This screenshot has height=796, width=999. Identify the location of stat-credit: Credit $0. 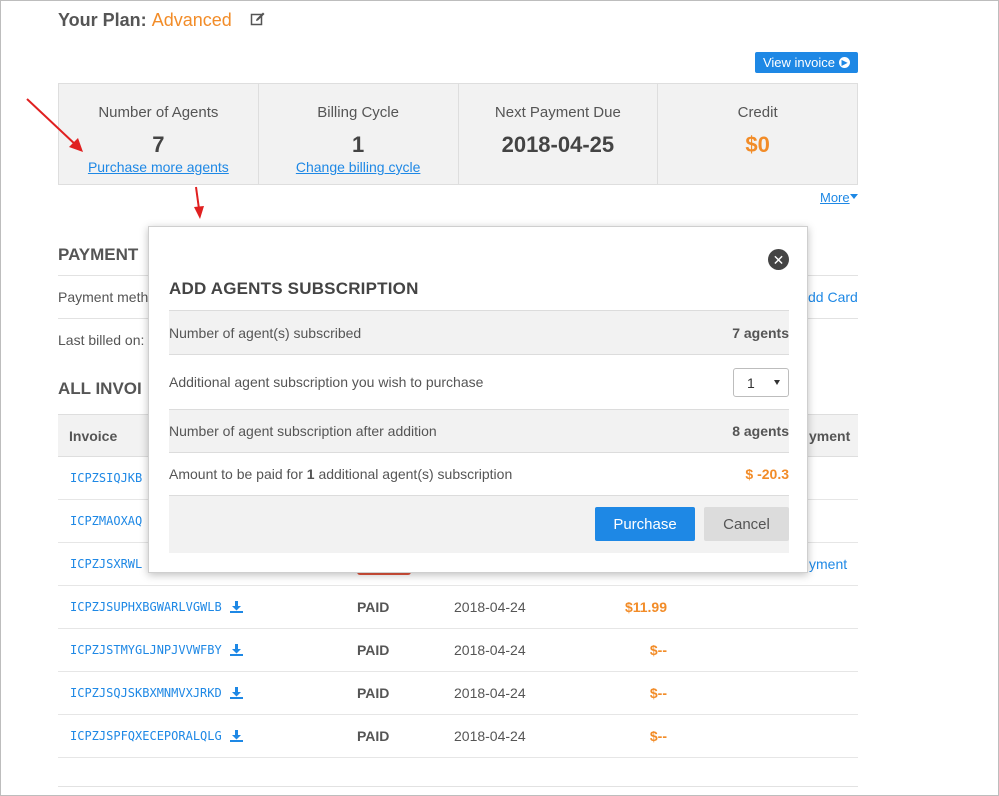
(757, 134).